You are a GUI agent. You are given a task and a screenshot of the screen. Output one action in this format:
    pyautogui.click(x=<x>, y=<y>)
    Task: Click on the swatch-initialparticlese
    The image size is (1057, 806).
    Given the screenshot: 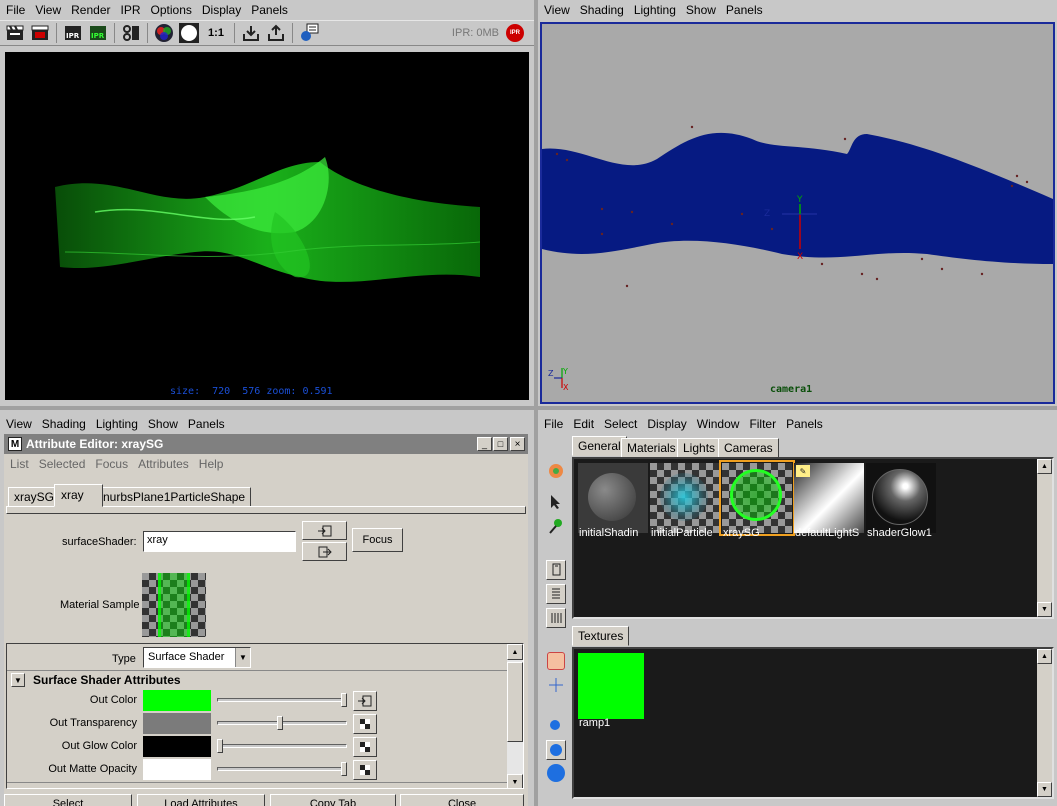 What is the action you would take?
    pyautogui.click(x=685, y=498)
    